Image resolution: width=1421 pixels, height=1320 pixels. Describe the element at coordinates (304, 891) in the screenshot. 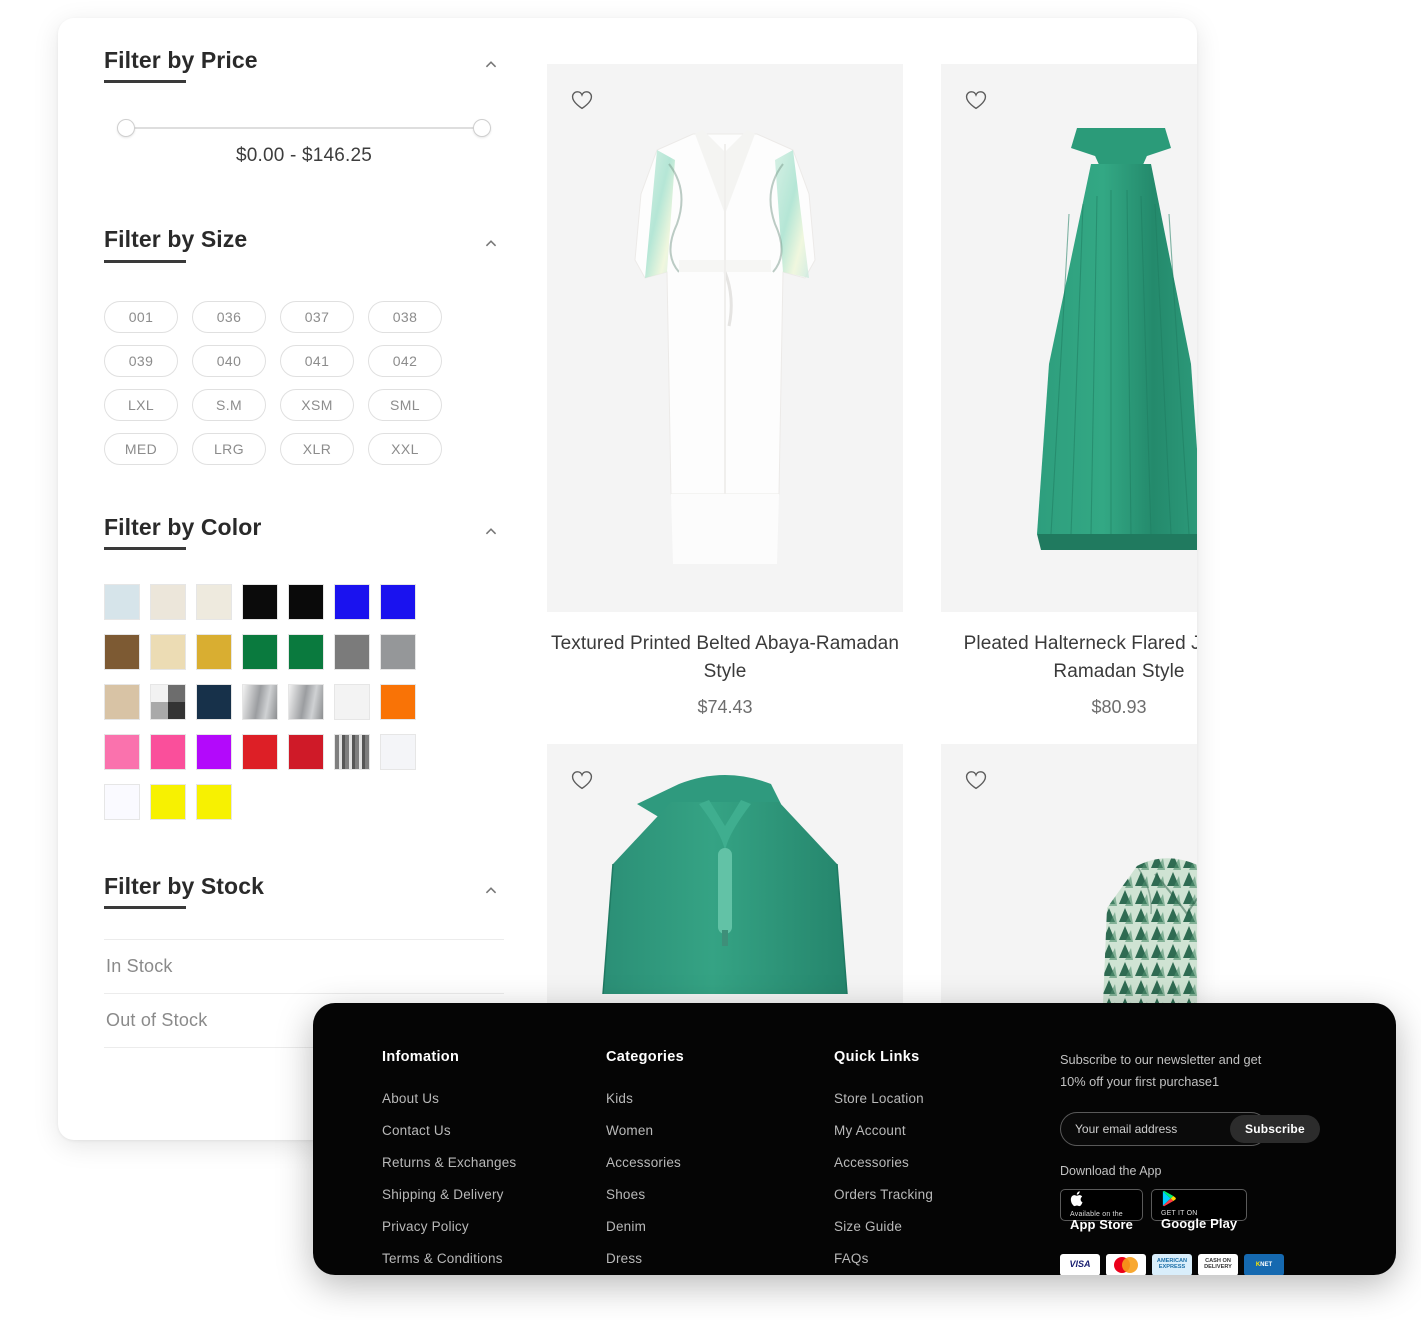

I see `filter-stock-header: Filter by Stock` at that location.